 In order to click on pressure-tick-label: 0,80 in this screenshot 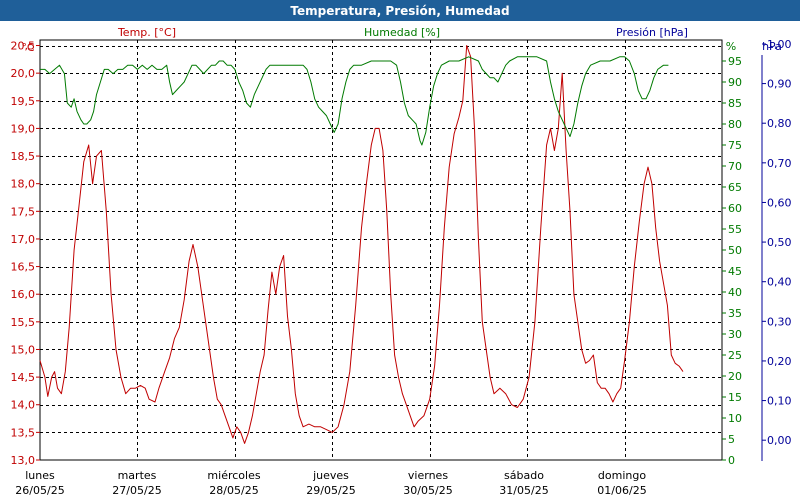, I will do `click(779, 123)`.